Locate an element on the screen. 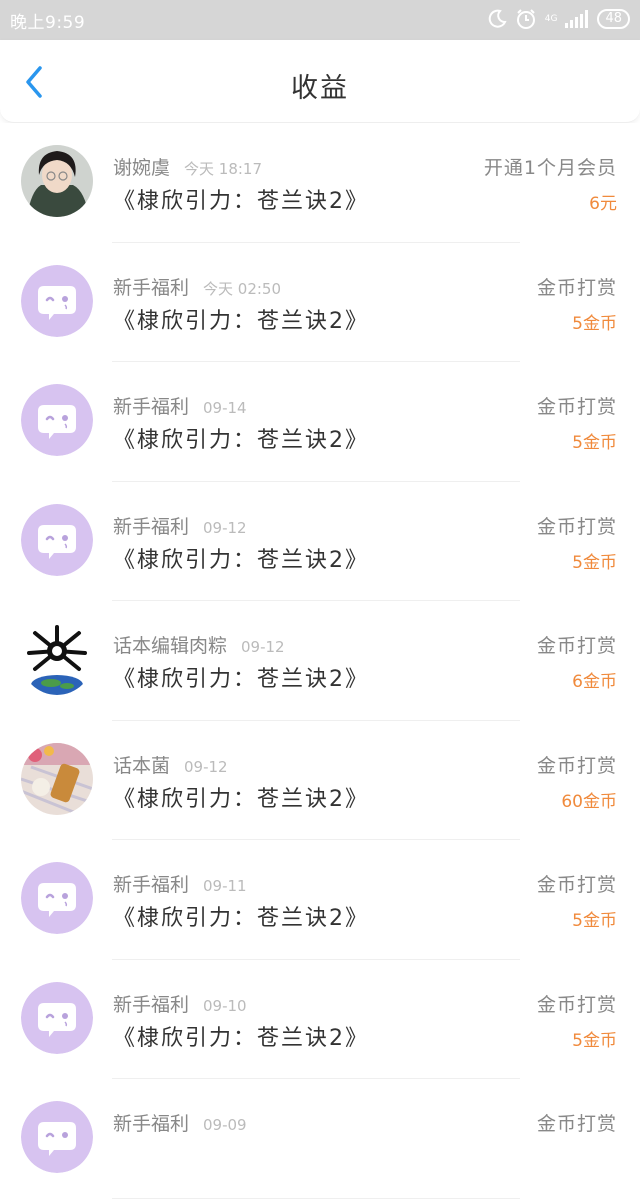 The image size is (640, 1199). status-time: 晚上9:59 is located at coordinates (48, 23).